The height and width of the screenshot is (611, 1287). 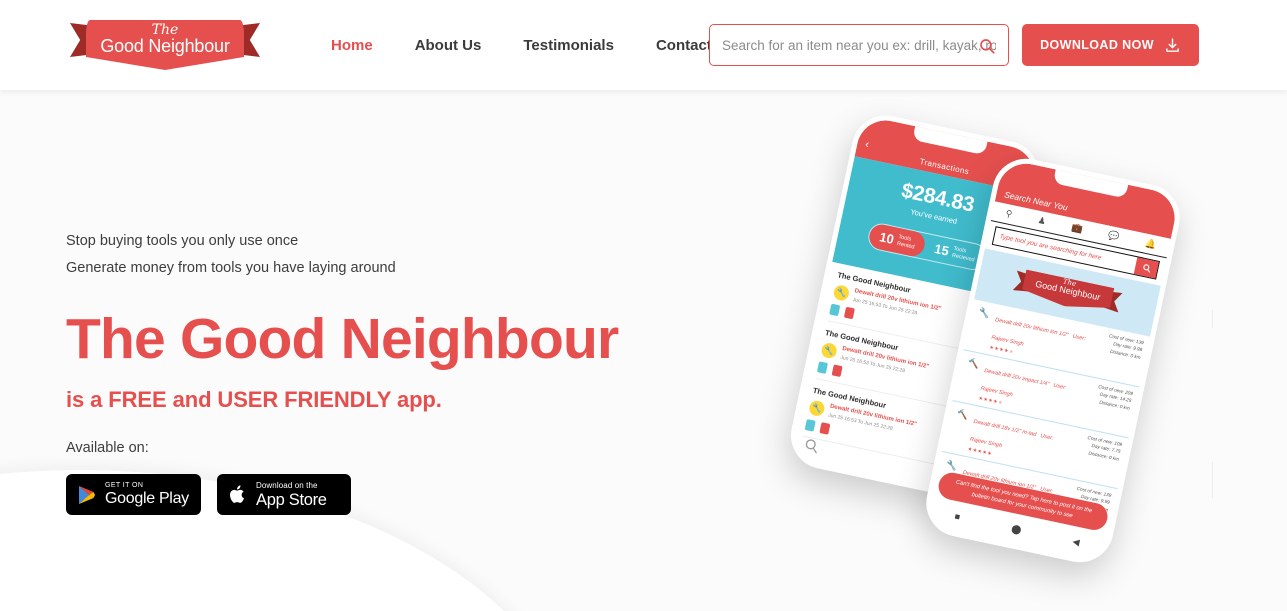 I want to click on available-on-label: Available on:, so click(x=107, y=448).